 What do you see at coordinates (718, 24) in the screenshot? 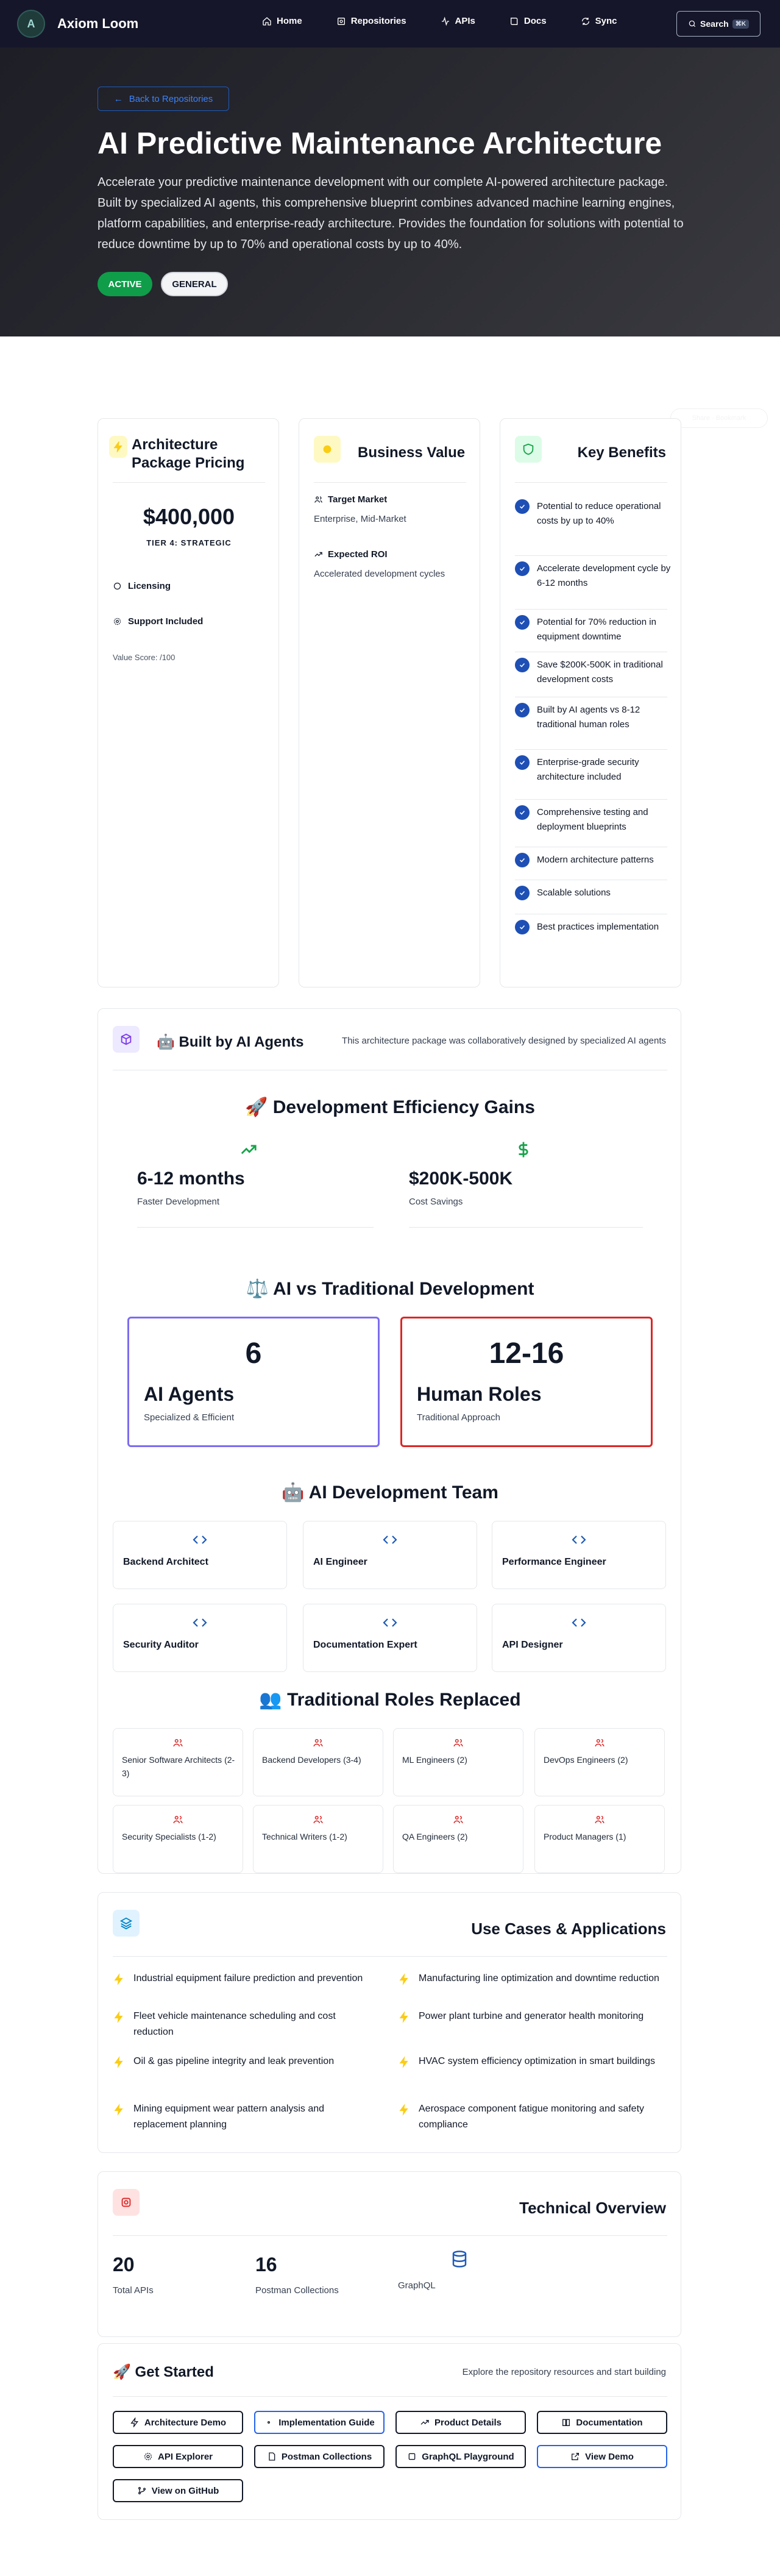
I see `search-button: Search ⌘K` at bounding box center [718, 24].